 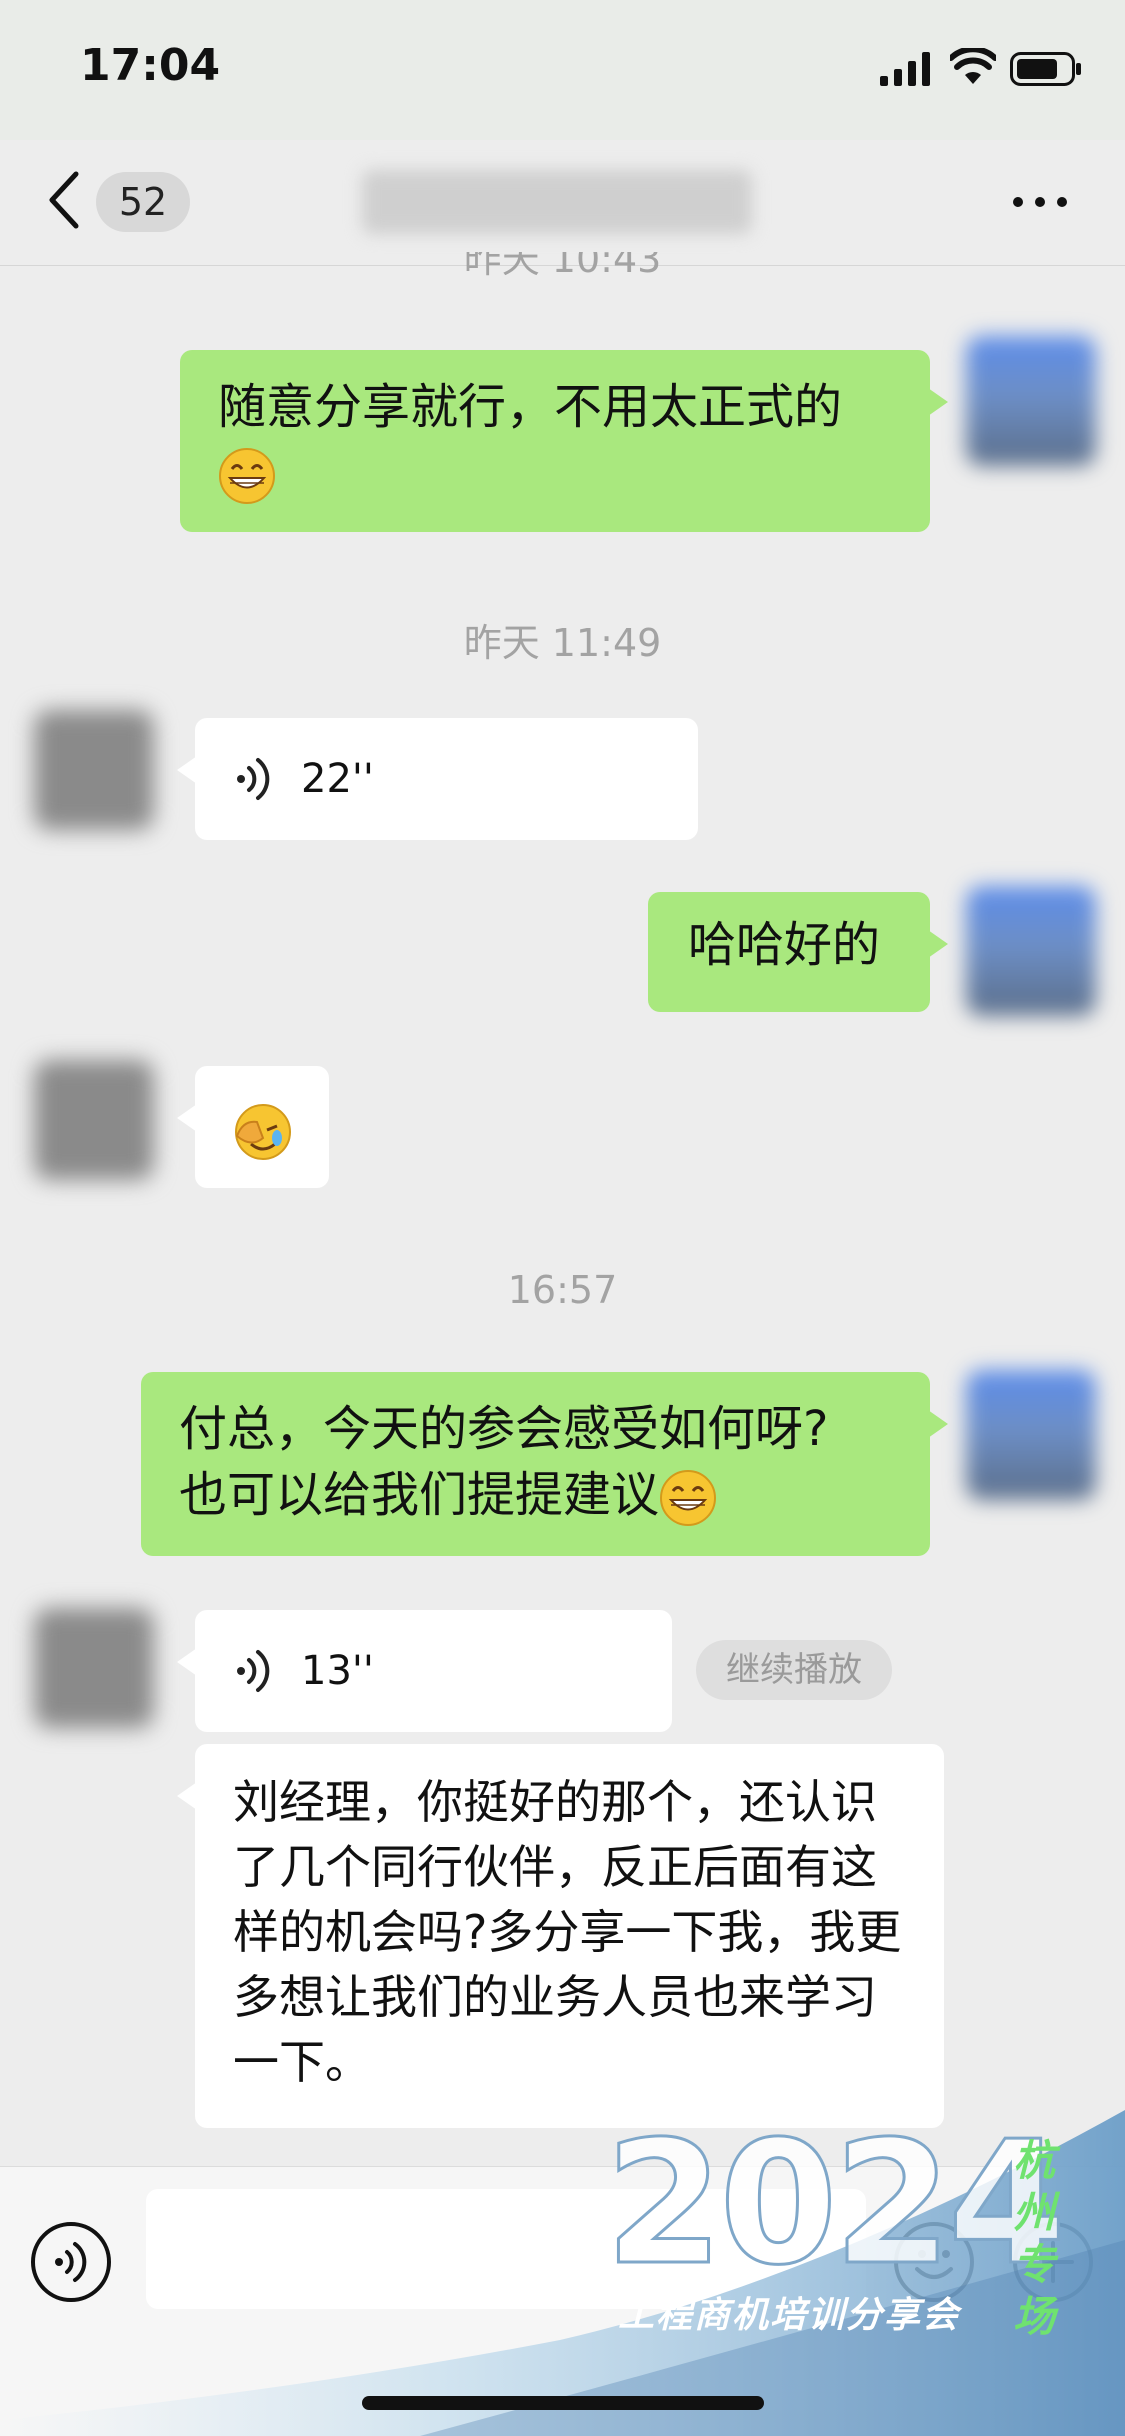 I want to click on chat-header: 52, so click(x=562, y=203).